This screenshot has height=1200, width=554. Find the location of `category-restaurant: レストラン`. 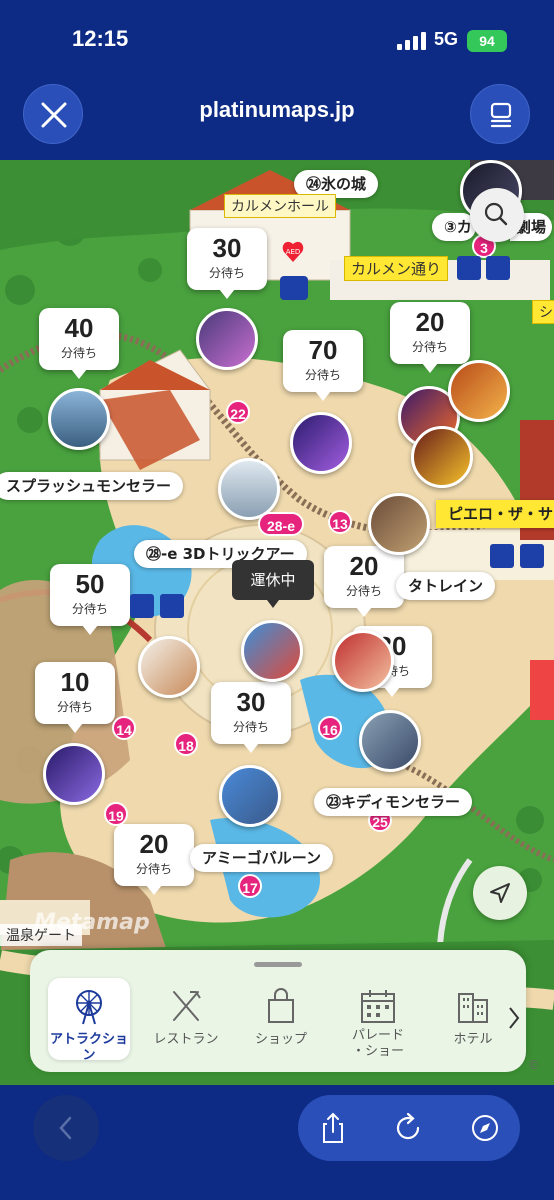

category-restaurant: レストラン is located at coordinates (186, 1019).